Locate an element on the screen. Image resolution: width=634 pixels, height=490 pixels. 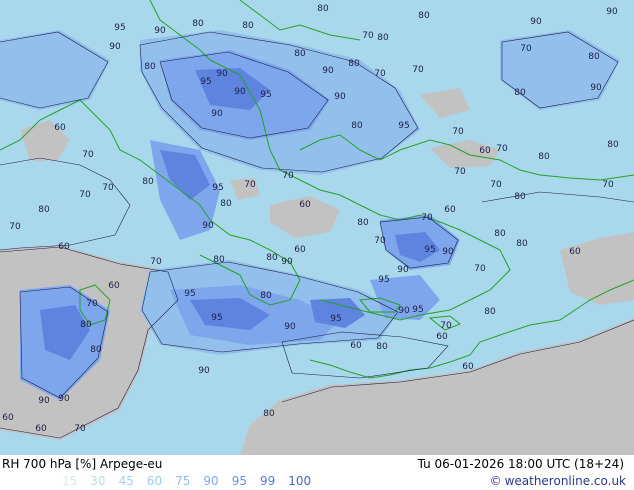
legend-value: 99 is located at coordinates (267, 481).